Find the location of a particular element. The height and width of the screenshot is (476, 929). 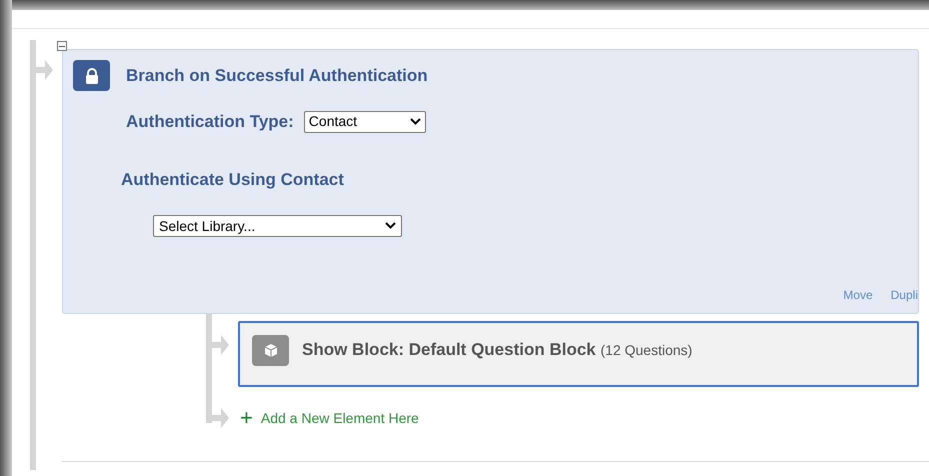

show-block-card: Show Block: Default Question Block (12 Questions) is located at coordinates (578, 354).